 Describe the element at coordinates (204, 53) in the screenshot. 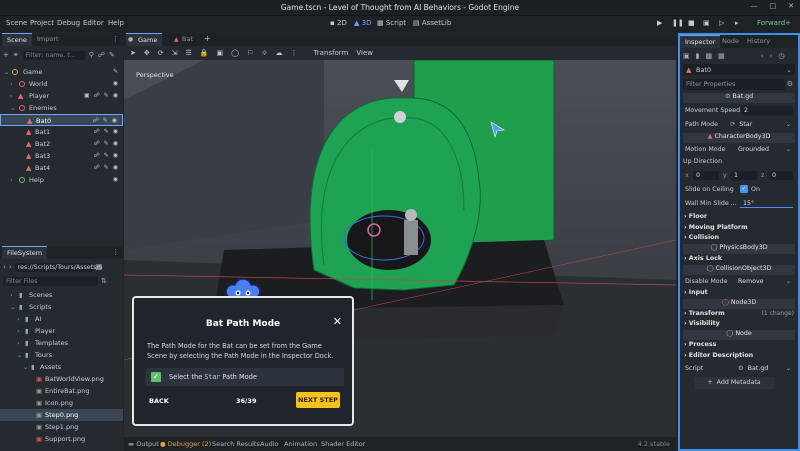

I see `lock-icon: 🔒` at that location.